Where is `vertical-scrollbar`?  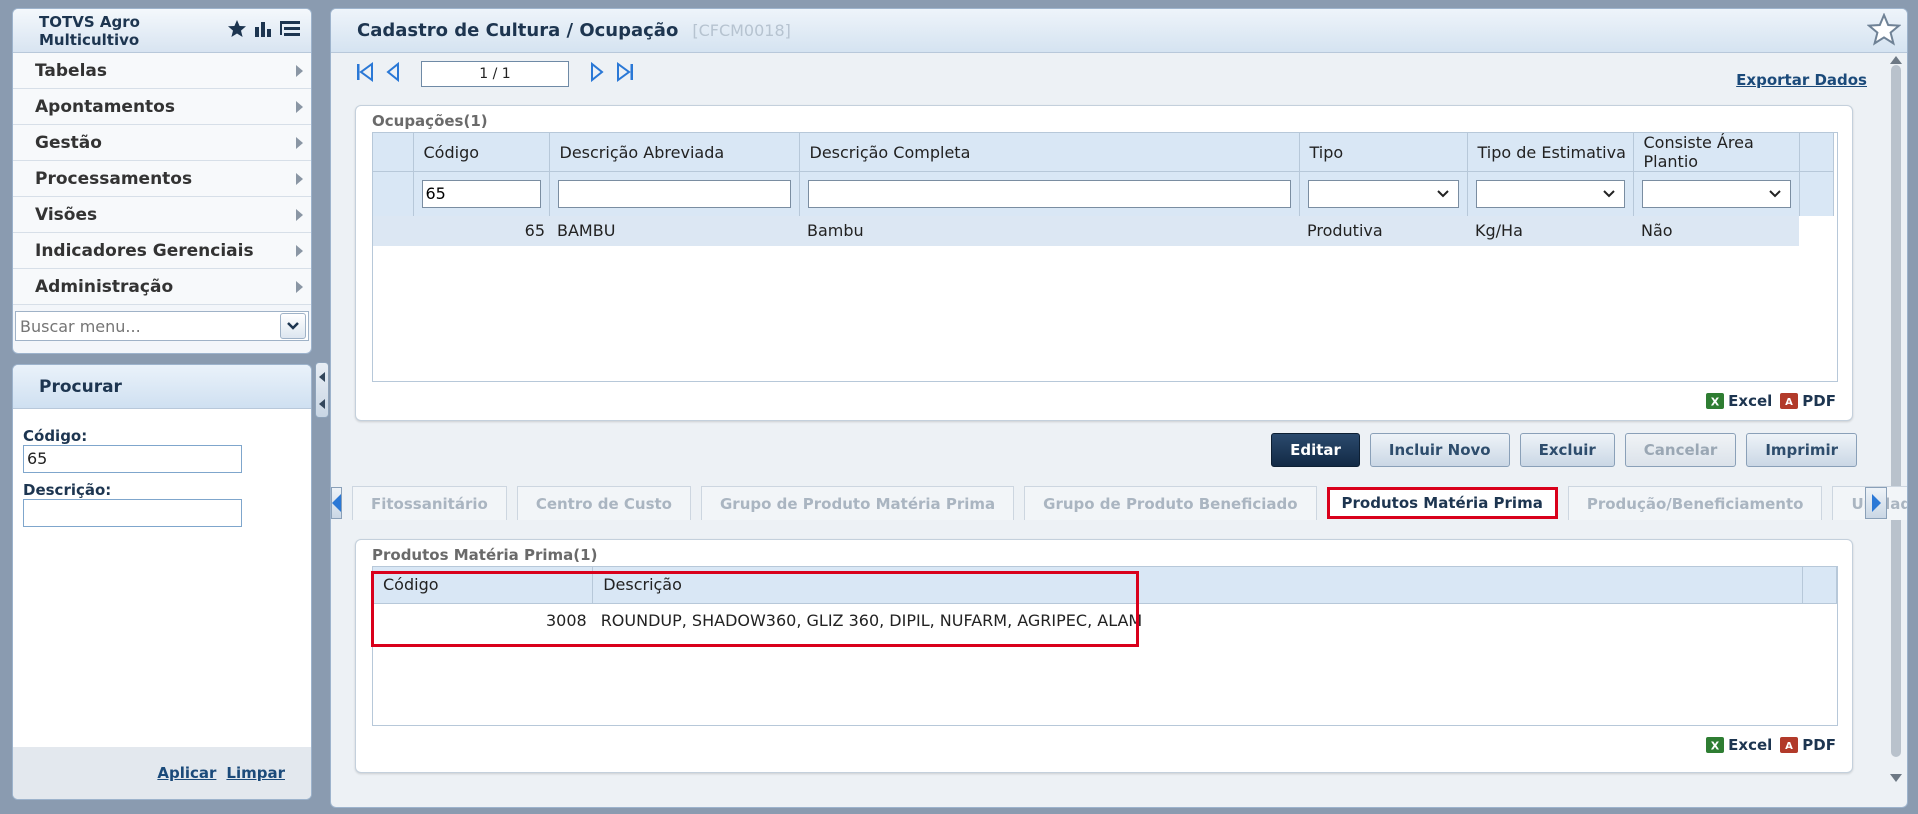
vertical-scrollbar is located at coordinates (1896, 419).